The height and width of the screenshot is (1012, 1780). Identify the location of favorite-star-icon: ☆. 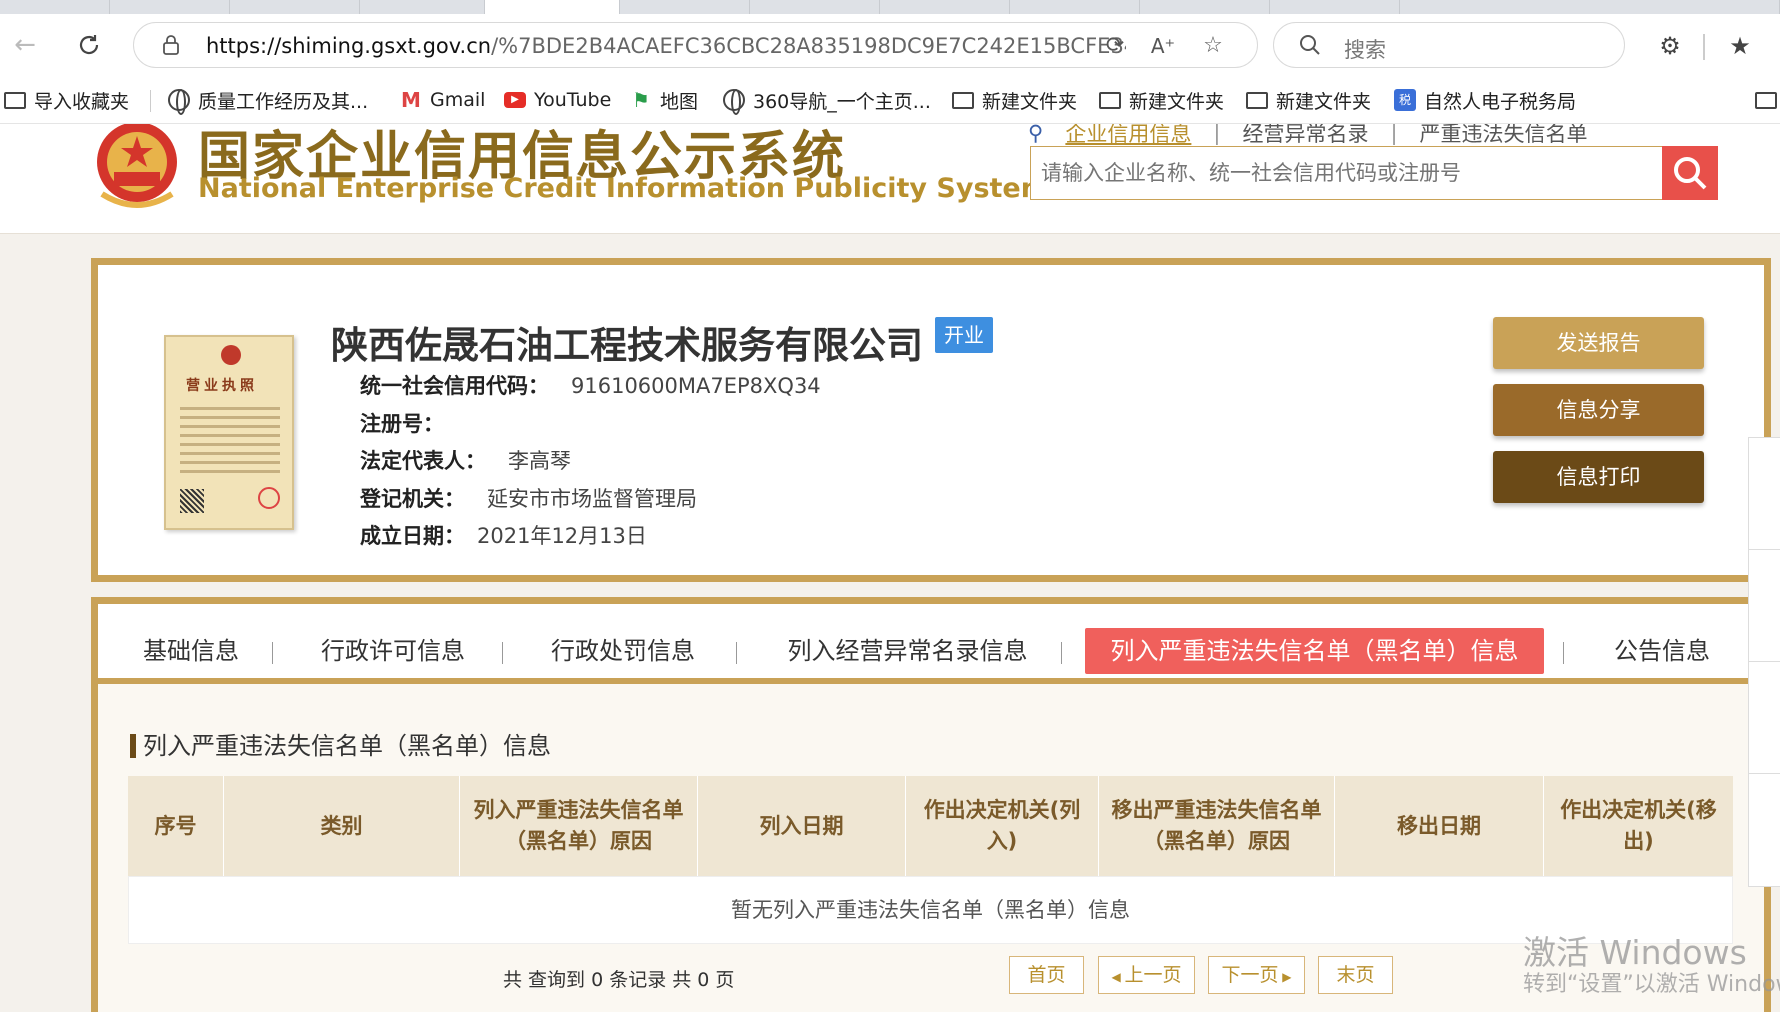
(1213, 46).